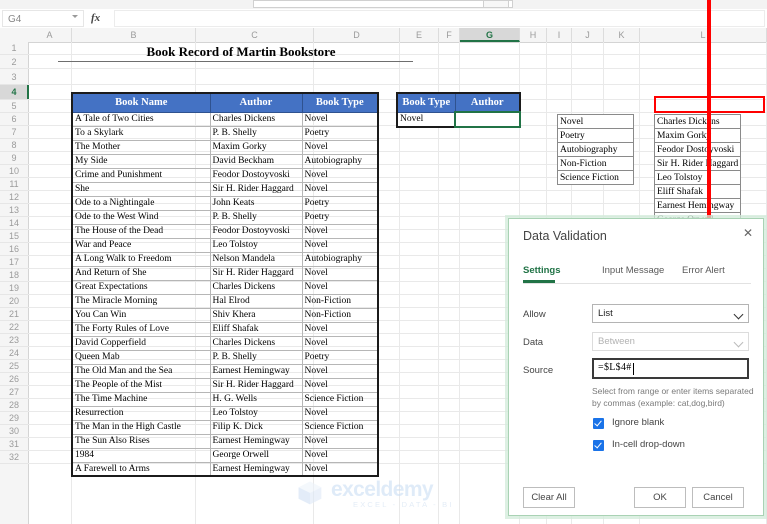 The height and width of the screenshot is (524, 767). I want to click on row-header-31: 31, so click(14, 444).